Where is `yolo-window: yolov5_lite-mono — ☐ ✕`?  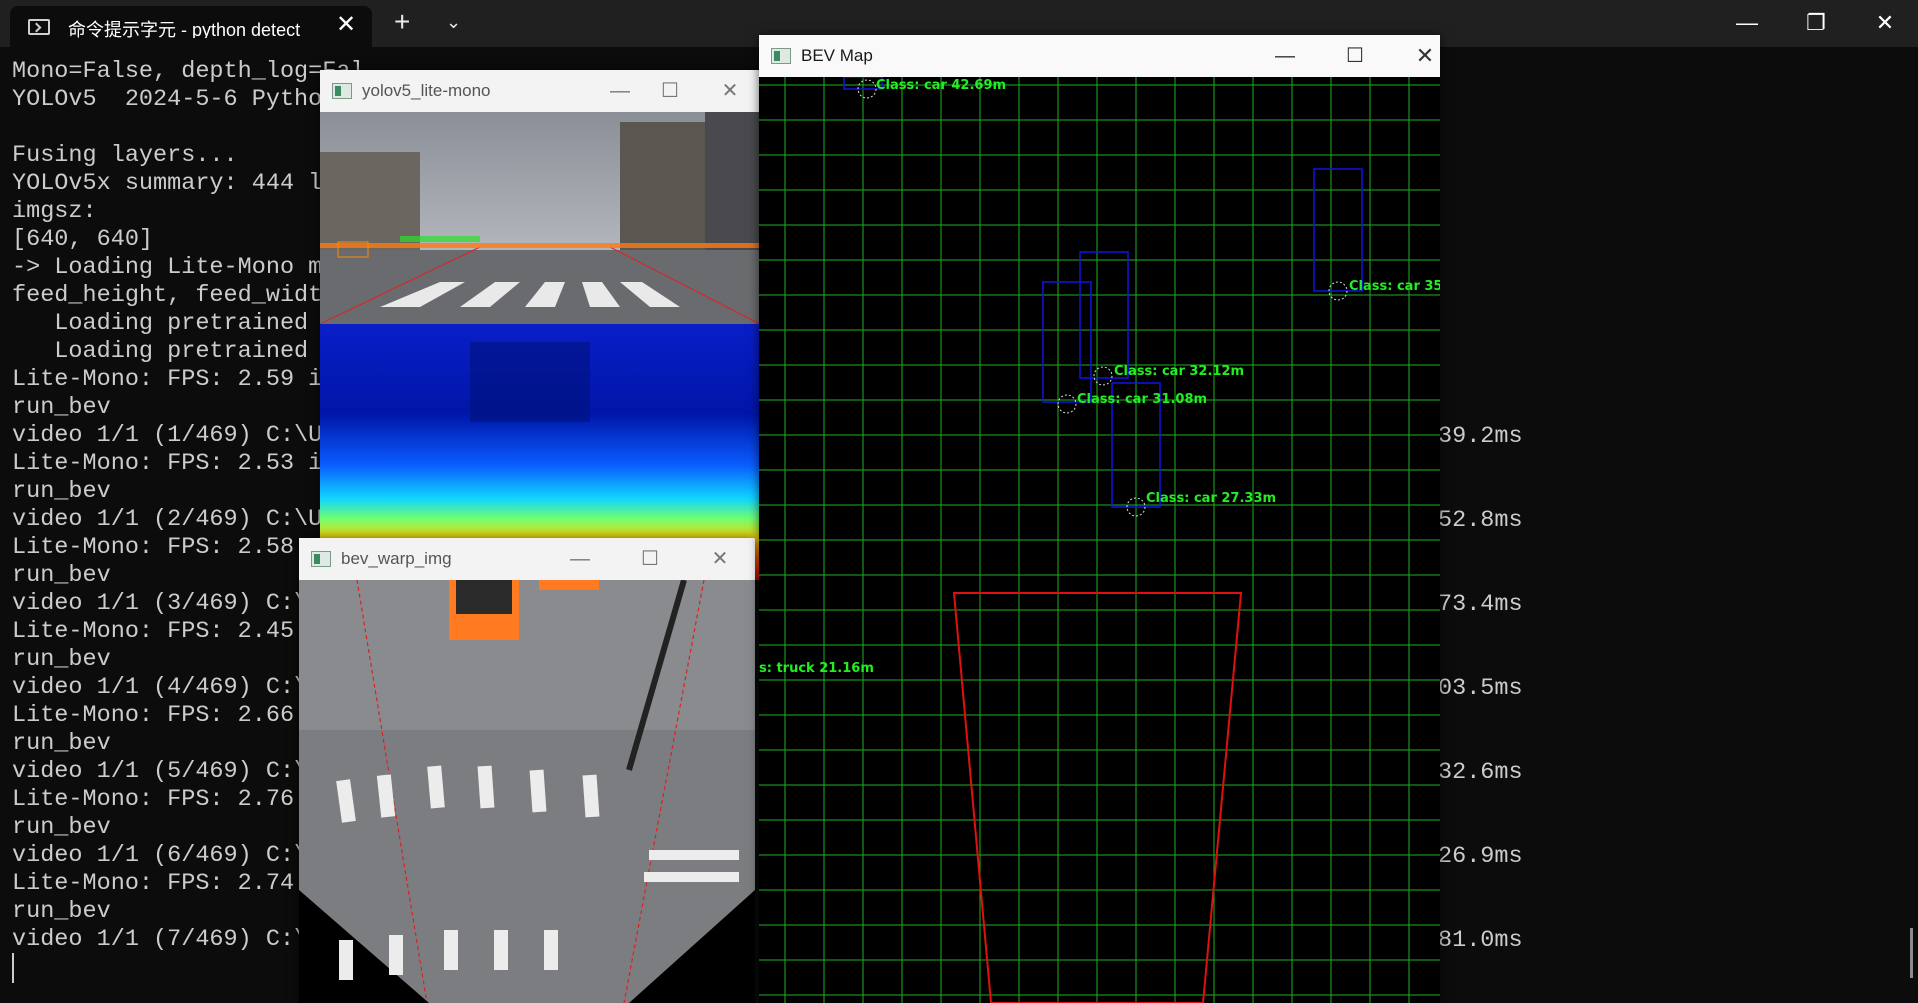
yolo-window: yolov5_lite-mono — ☐ ✕ is located at coordinates (540, 325).